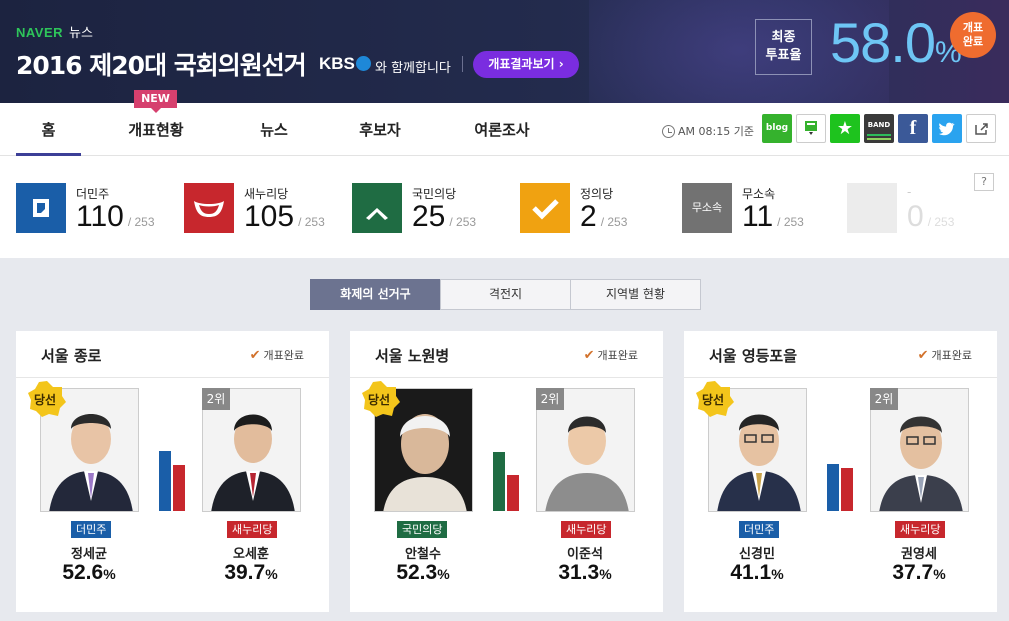  I want to click on turnout-label: 최종 투표율, so click(783, 47).